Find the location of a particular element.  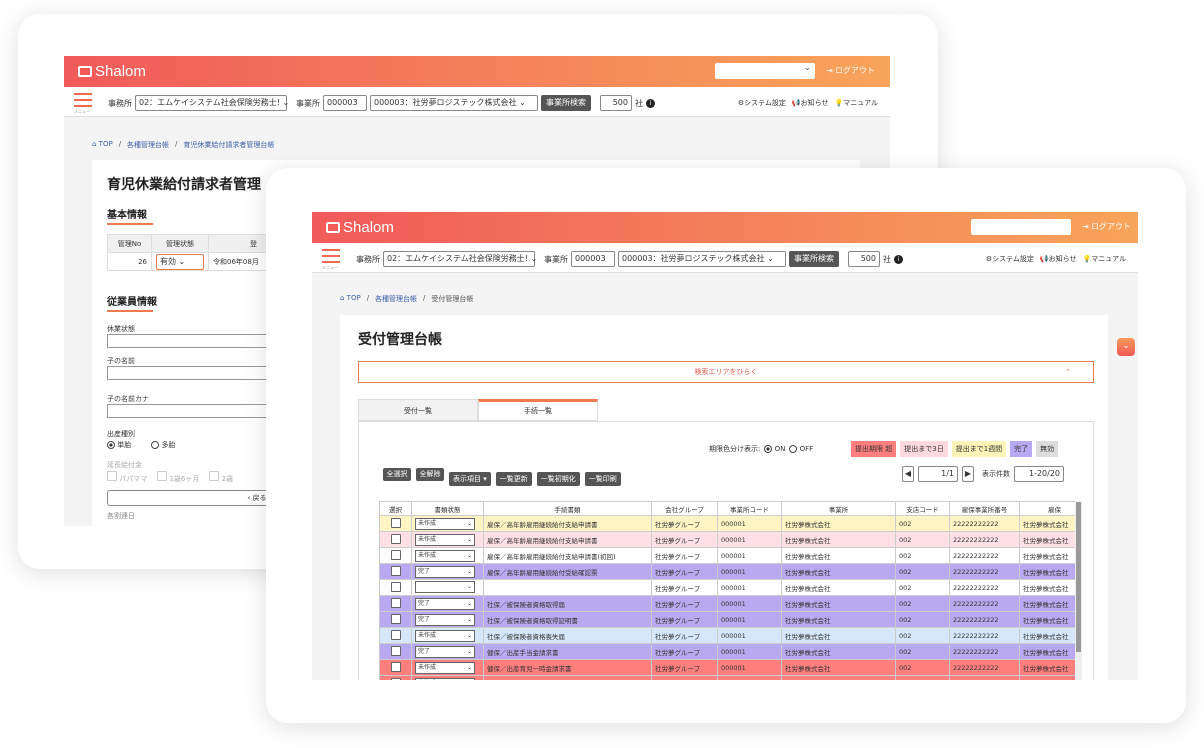

row-status-cell: 完了 ⌄ is located at coordinates (447, 651).